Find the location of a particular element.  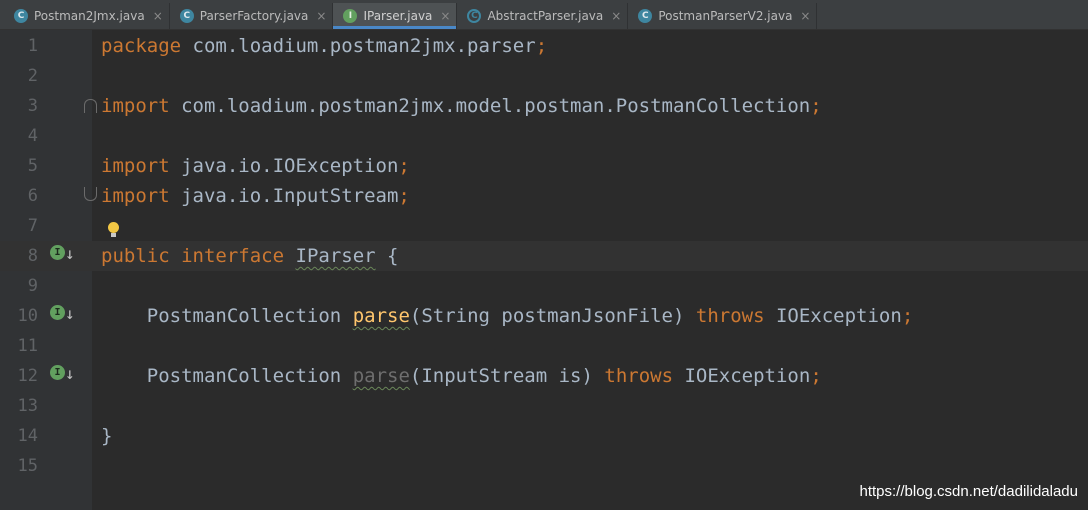

tab-label: IParser.java is located at coordinates (398, 16).